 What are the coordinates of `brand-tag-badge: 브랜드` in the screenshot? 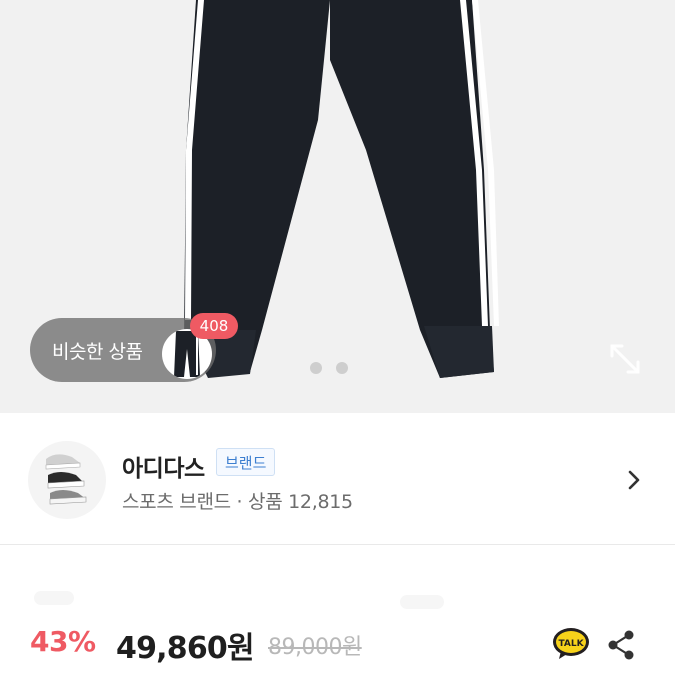 It's located at (246, 462).